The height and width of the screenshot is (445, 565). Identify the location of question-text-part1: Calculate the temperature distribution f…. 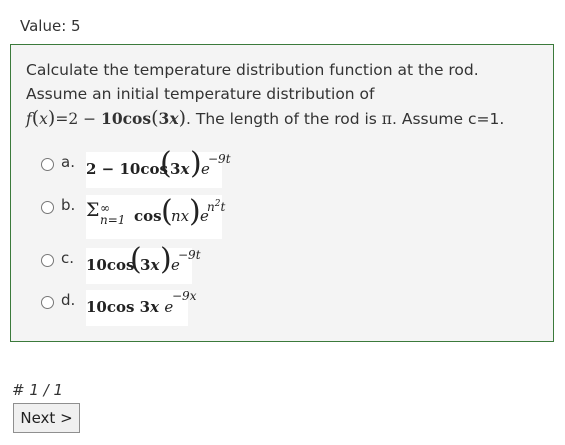
(252, 82).